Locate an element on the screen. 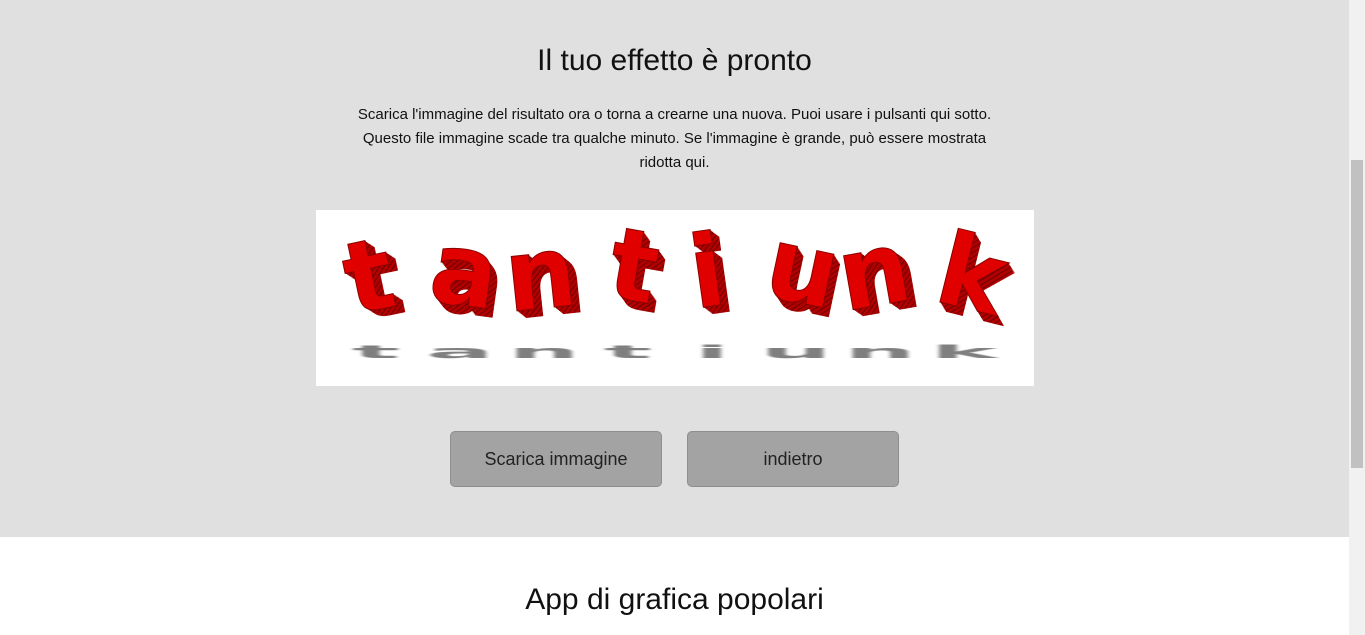 The height and width of the screenshot is (635, 1365). effect-letter-face: n is located at coordinates (540, 274).